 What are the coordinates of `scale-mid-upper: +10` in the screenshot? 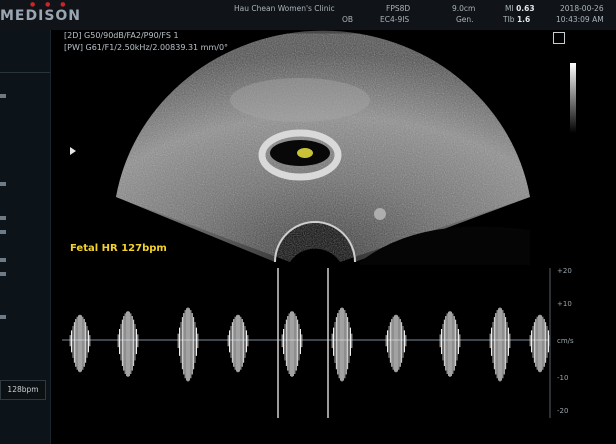 It's located at (564, 304).